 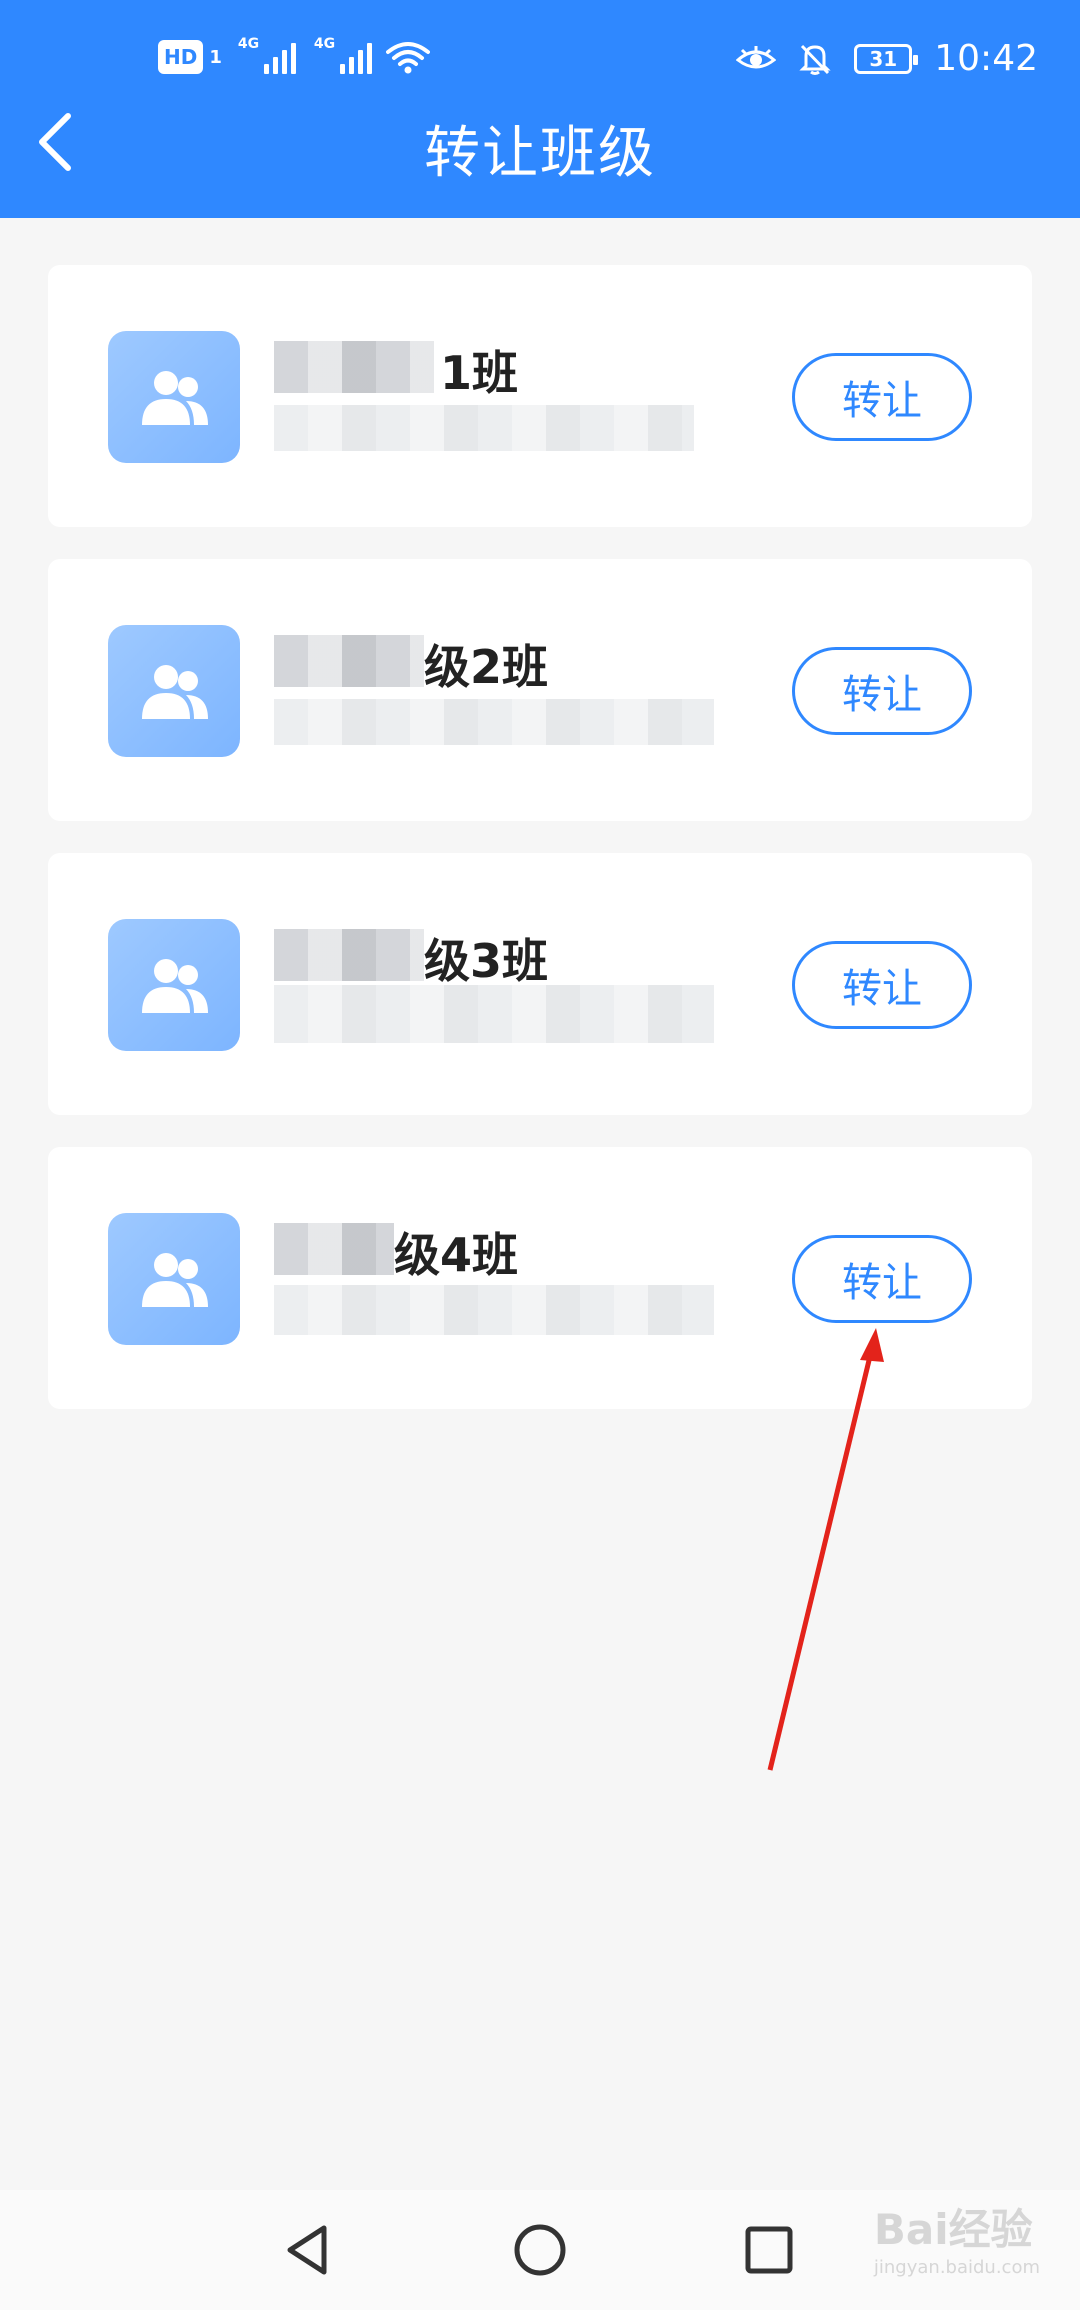 What do you see at coordinates (540, 60) in the screenshot?
I see `status-bar: HD 1 4G 4G 31 10:42` at bounding box center [540, 60].